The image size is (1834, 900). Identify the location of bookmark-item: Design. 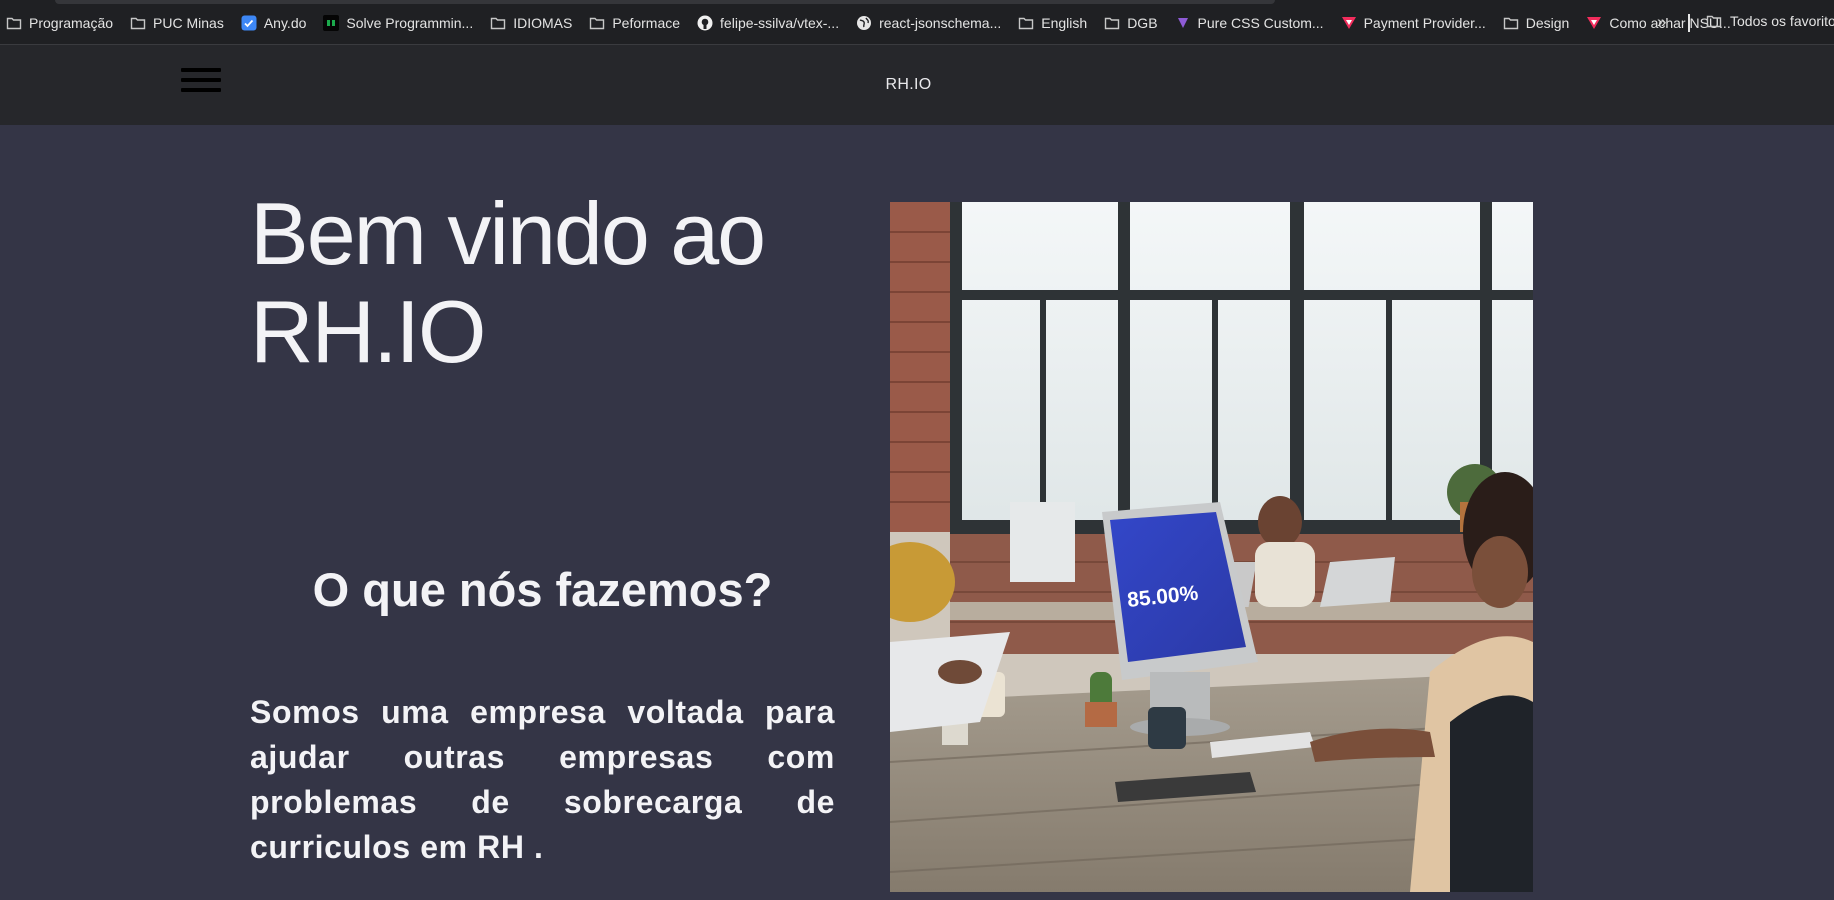
(1536, 23).